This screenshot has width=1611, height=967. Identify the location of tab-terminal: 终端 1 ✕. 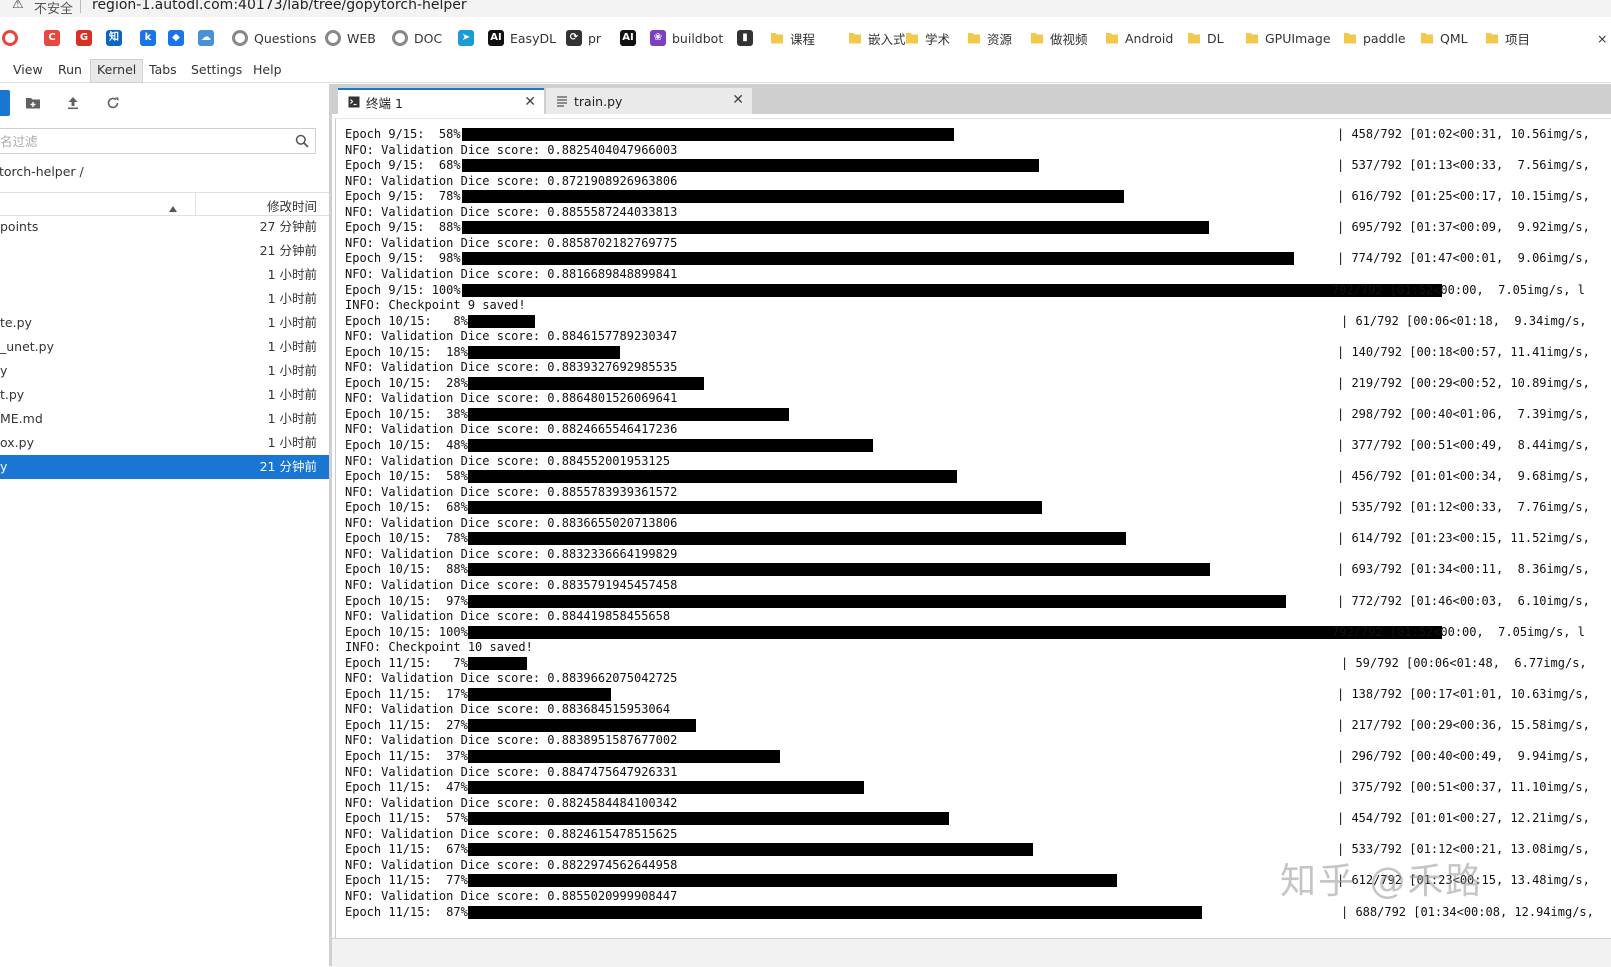
(441, 101).